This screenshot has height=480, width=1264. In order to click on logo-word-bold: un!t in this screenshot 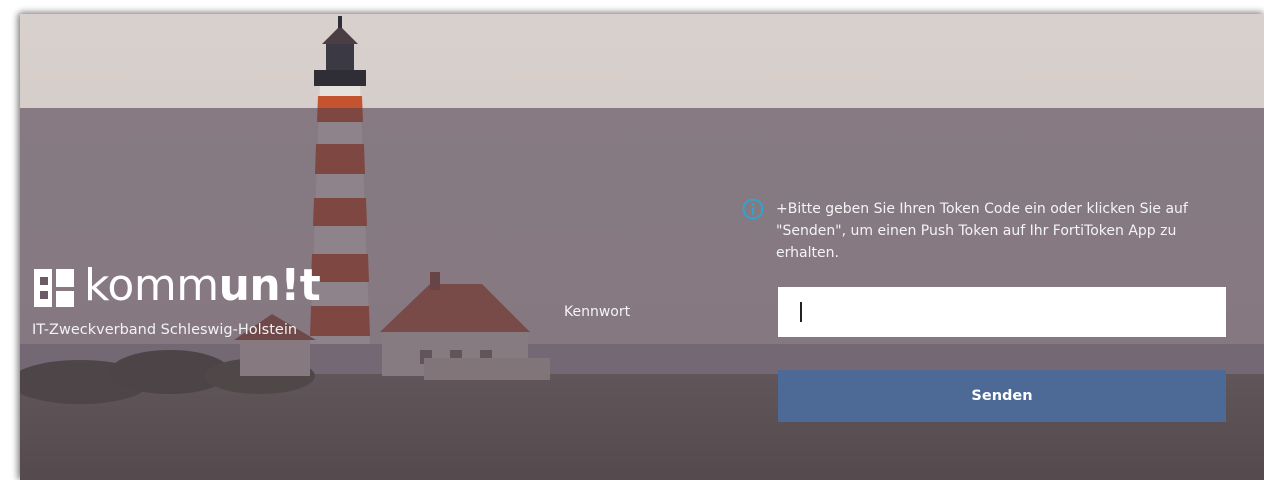, I will do `click(269, 285)`.